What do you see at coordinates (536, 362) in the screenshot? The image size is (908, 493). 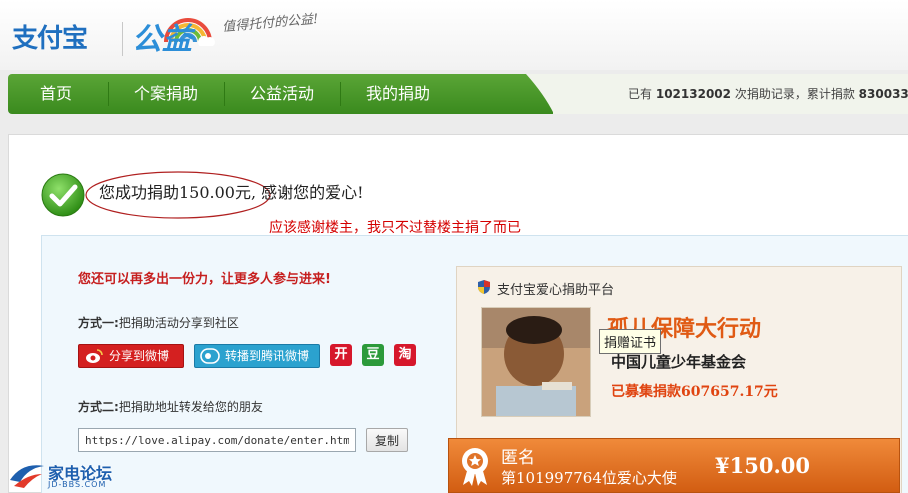 I see `project-photo` at bounding box center [536, 362].